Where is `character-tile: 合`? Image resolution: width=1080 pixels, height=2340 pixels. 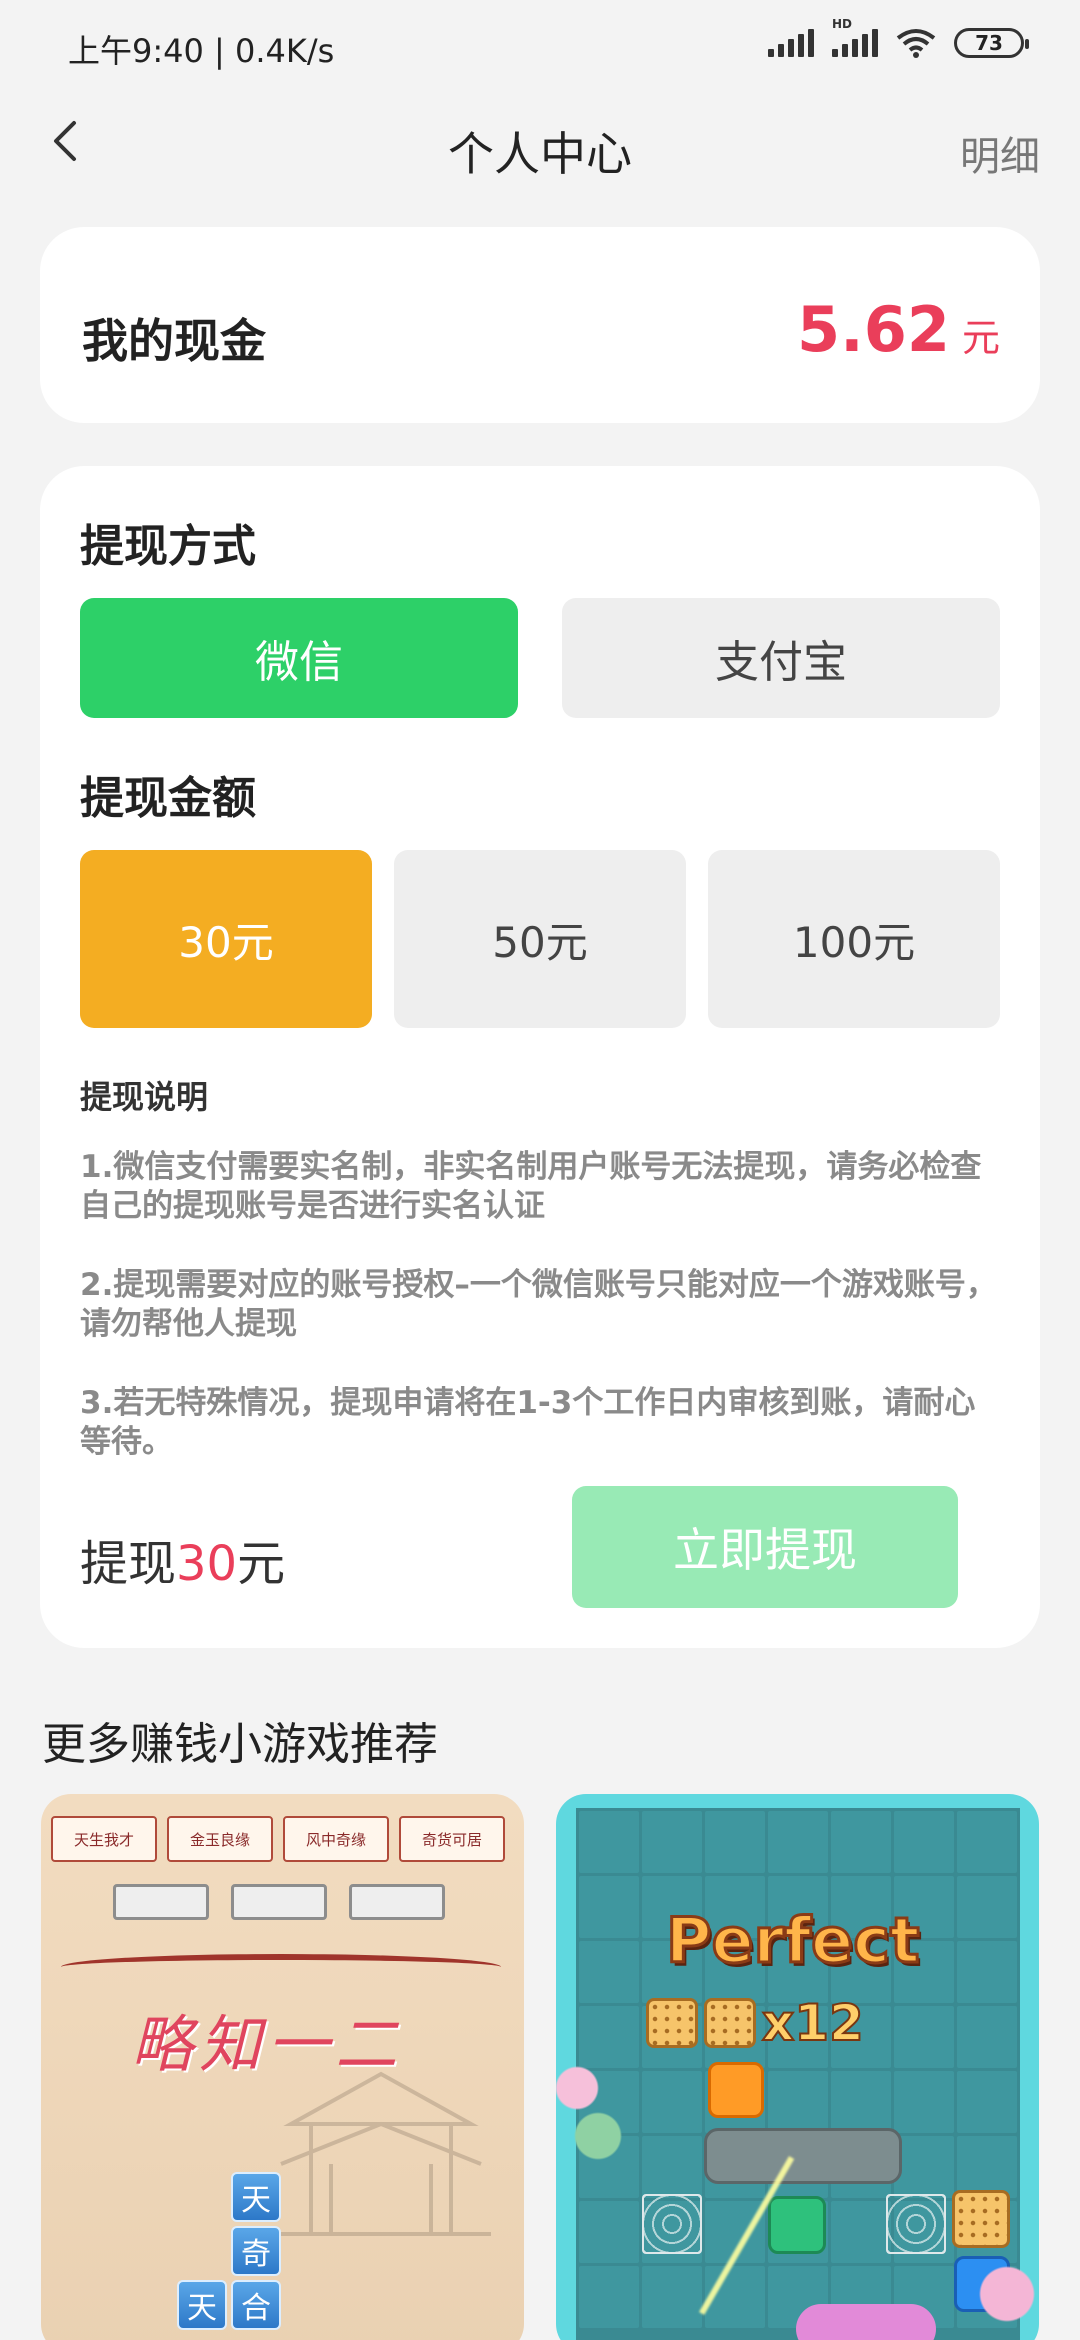 character-tile: 合 is located at coordinates (256, 2305).